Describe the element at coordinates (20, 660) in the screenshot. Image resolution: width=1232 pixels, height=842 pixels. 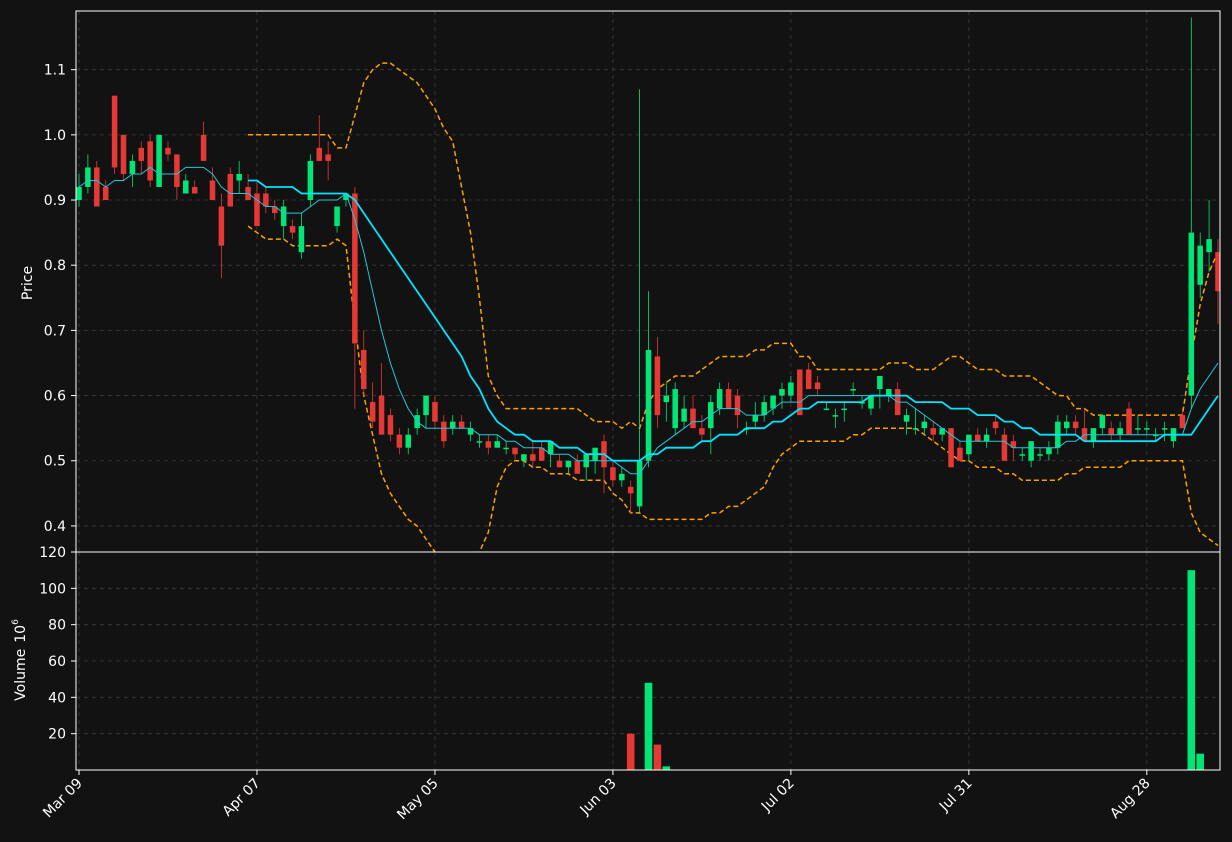
I see `volume-axis-label: Volume 106` at that location.